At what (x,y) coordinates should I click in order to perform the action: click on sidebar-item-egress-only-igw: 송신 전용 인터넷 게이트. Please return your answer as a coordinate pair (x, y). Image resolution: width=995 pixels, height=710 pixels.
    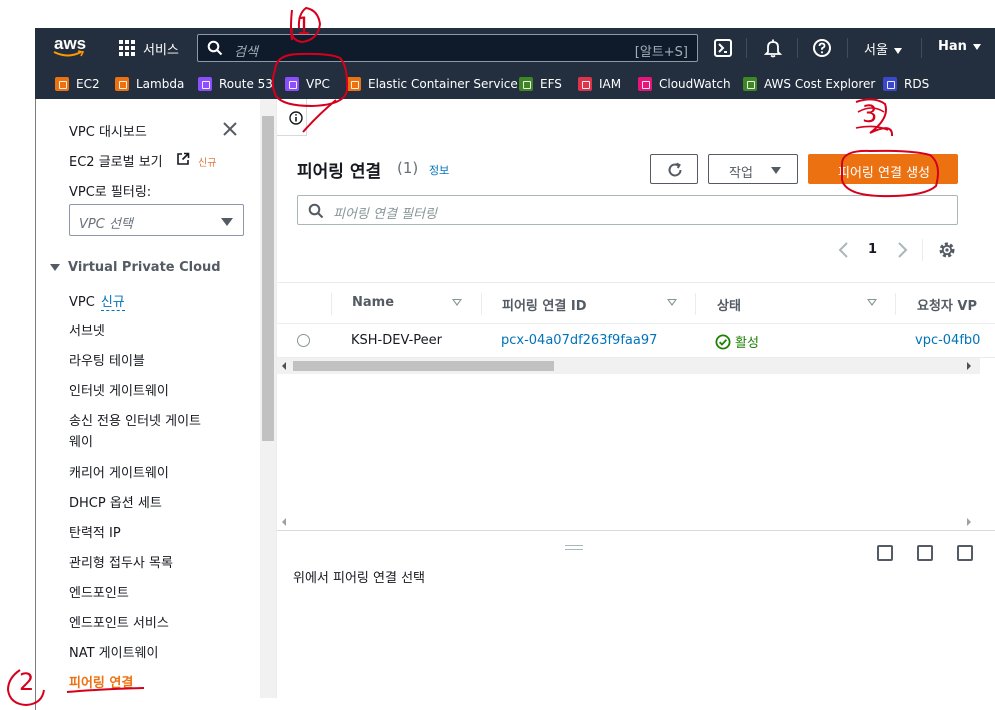
    Looking at the image, I should click on (135, 419).